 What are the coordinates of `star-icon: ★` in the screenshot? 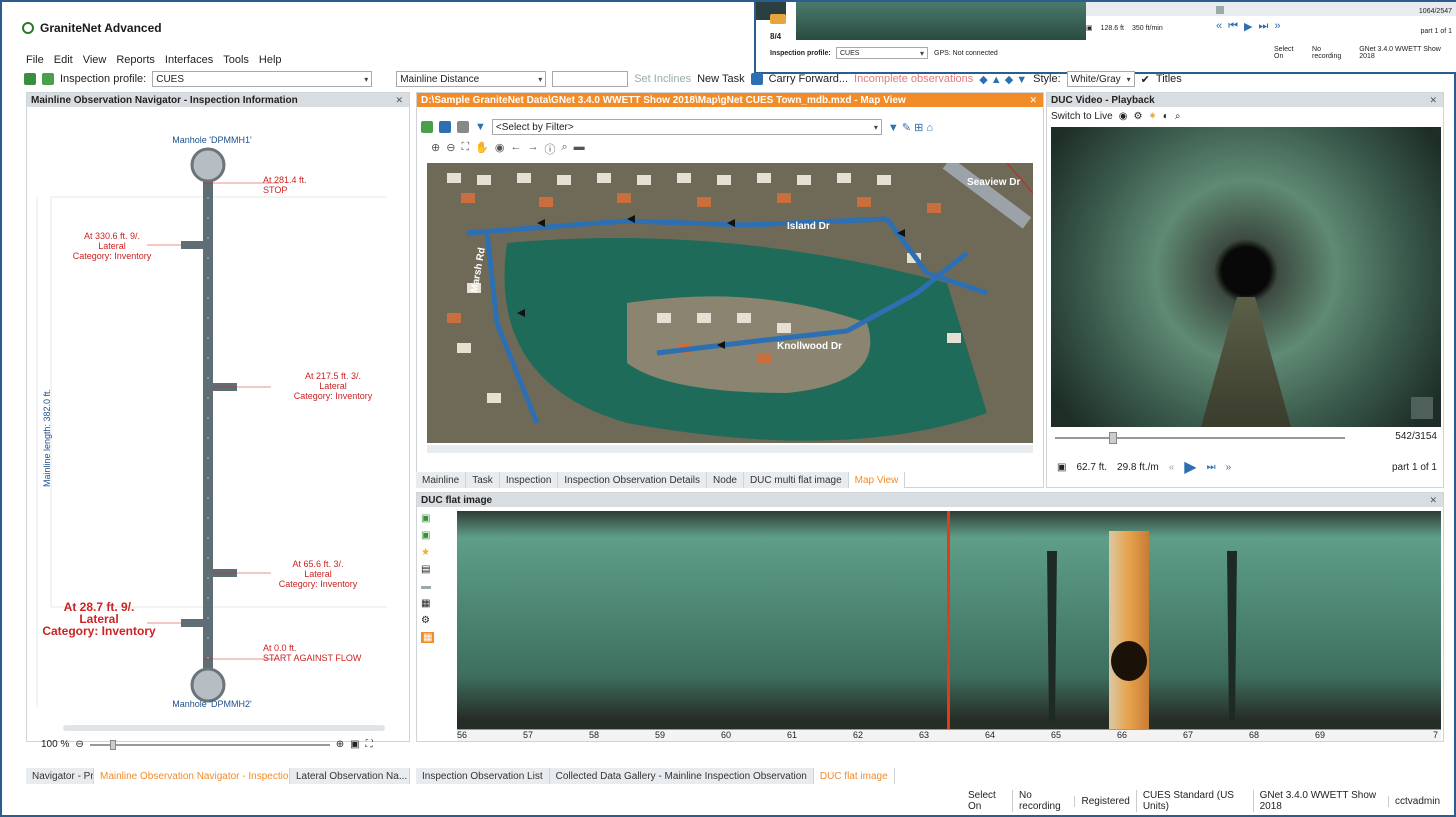 It's located at (427, 552).